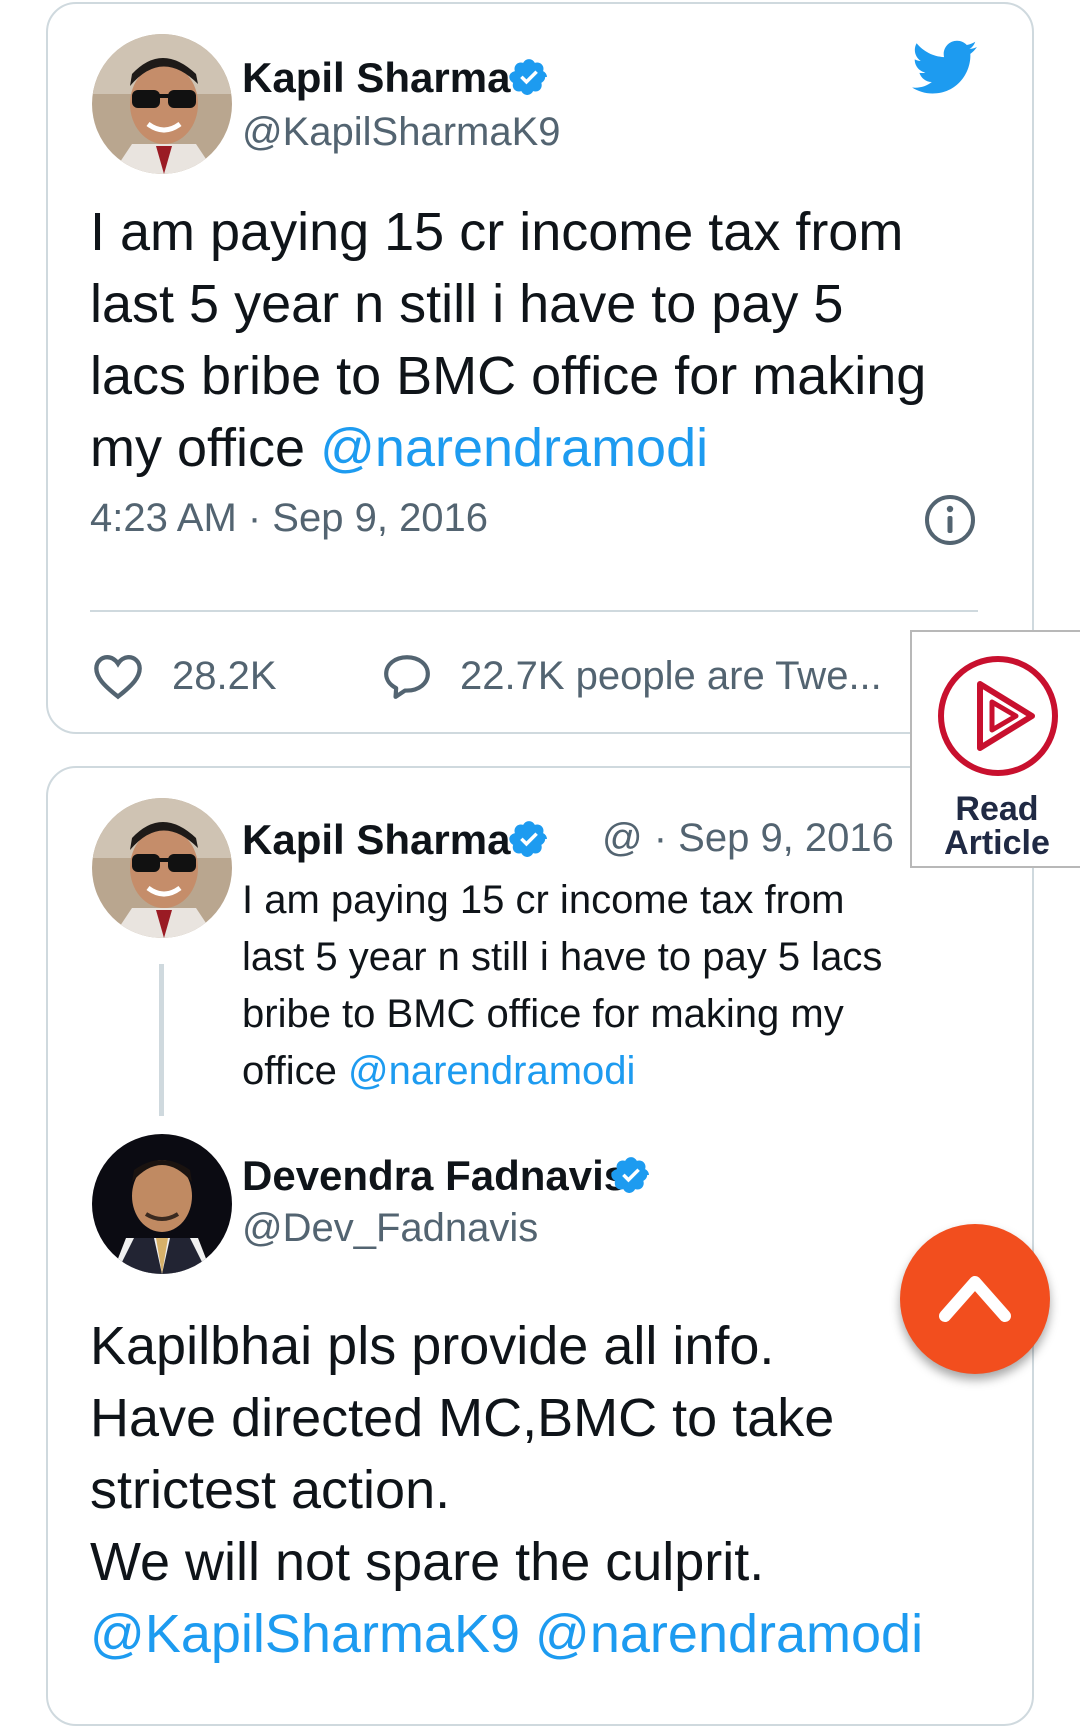 Image resolution: width=1080 pixels, height=1726 pixels. What do you see at coordinates (508, 376) in the screenshot?
I see `tweet-text-line: lacs bribe to BMC office for making` at bounding box center [508, 376].